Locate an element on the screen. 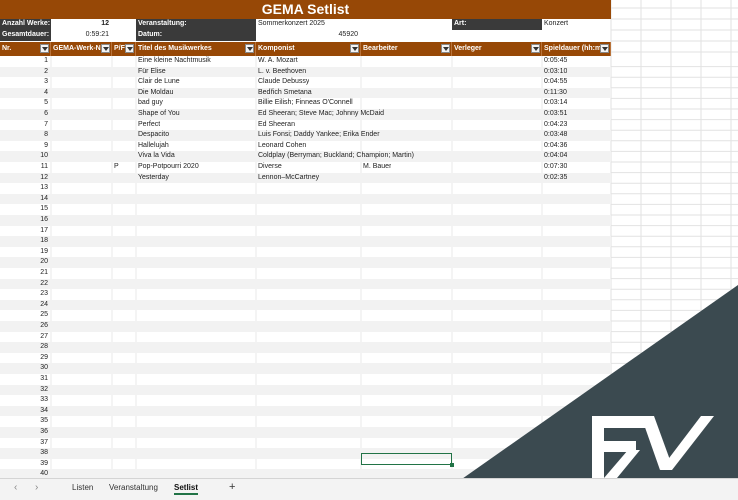 The width and height of the screenshot is (738, 500). row-number: 16 is located at coordinates (25, 220).